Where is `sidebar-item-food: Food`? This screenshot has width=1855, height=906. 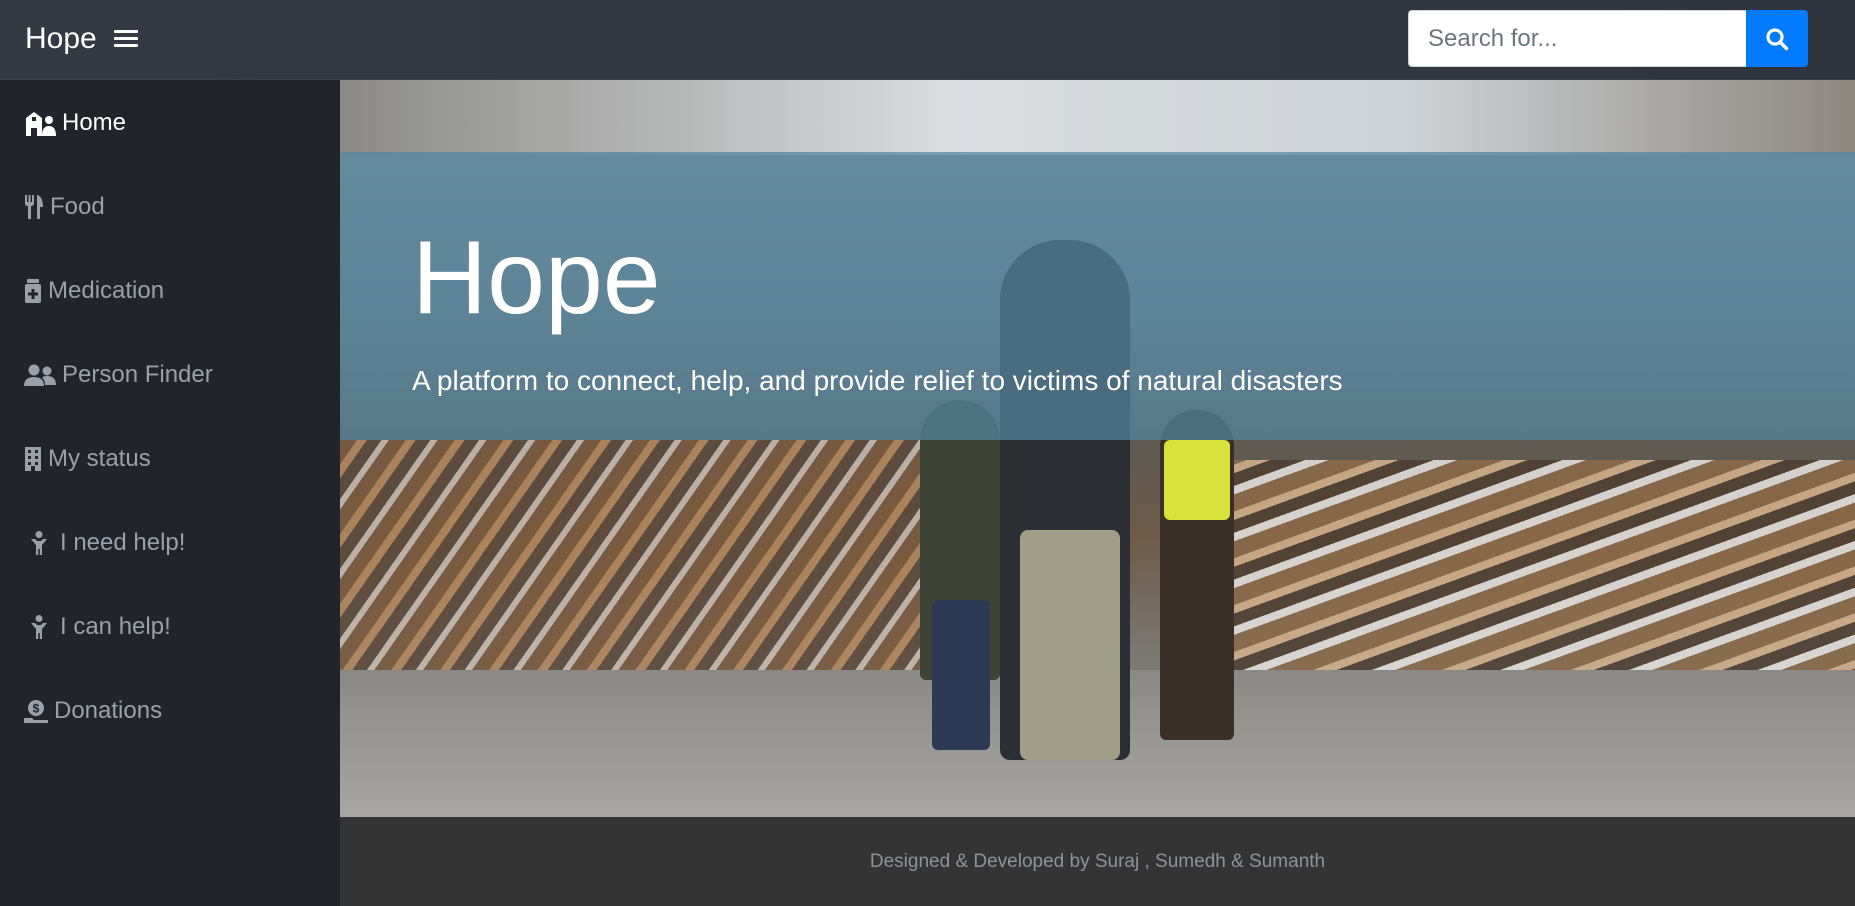 sidebar-item-food: Food is located at coordinates (64, 207).